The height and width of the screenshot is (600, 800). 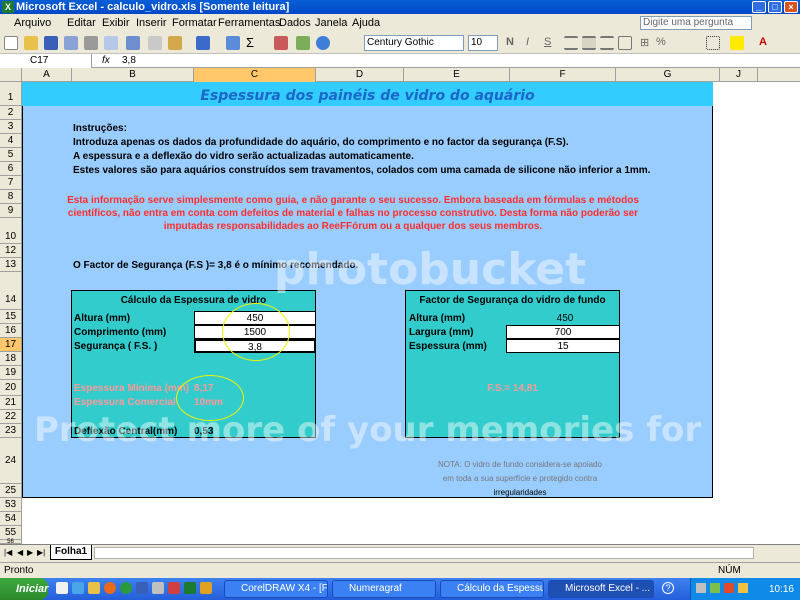 What do you see at coordinates (563, 332) in the screenshot?
I see `width-input: 700` at bounding box center [563, 332].